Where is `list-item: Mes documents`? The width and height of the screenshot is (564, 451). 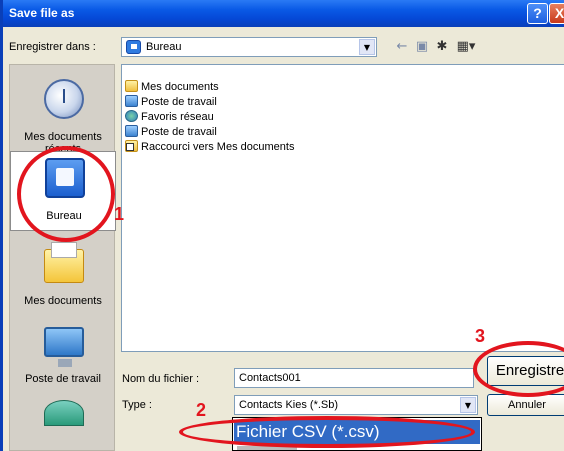 list-item: Mes documents is located at coordinates (172, 87).